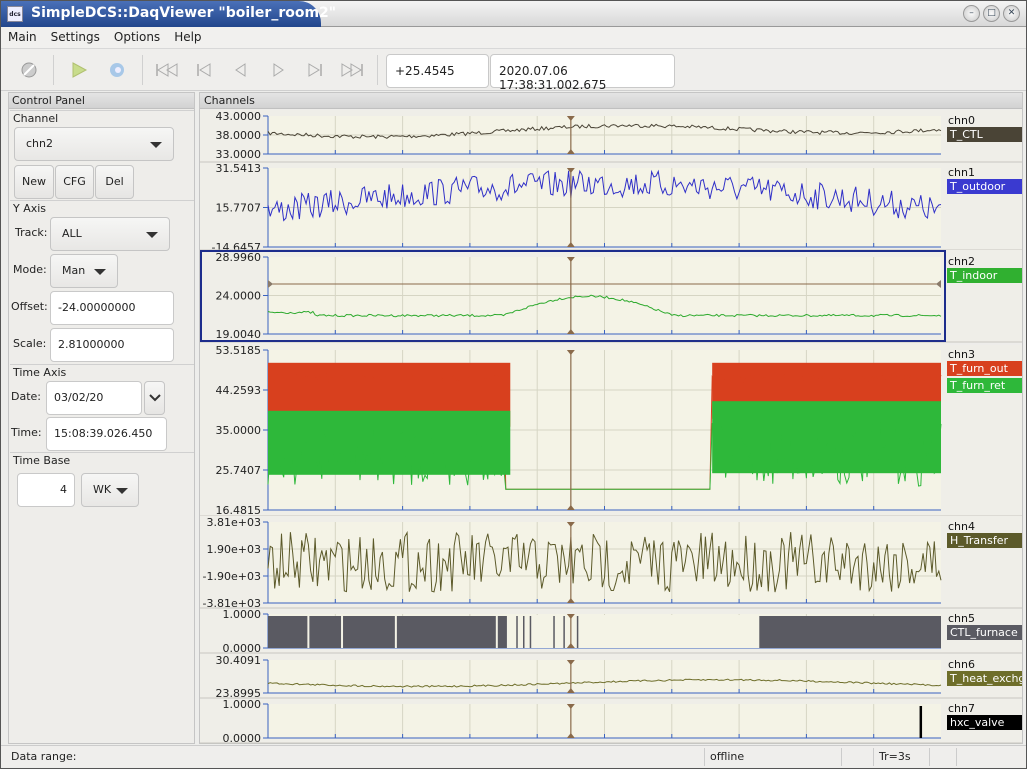  What do you see at coordinates (984, 632) in the screenshot?
I see `trace-label: CTL_furnace` at bounding box center [984, 632].